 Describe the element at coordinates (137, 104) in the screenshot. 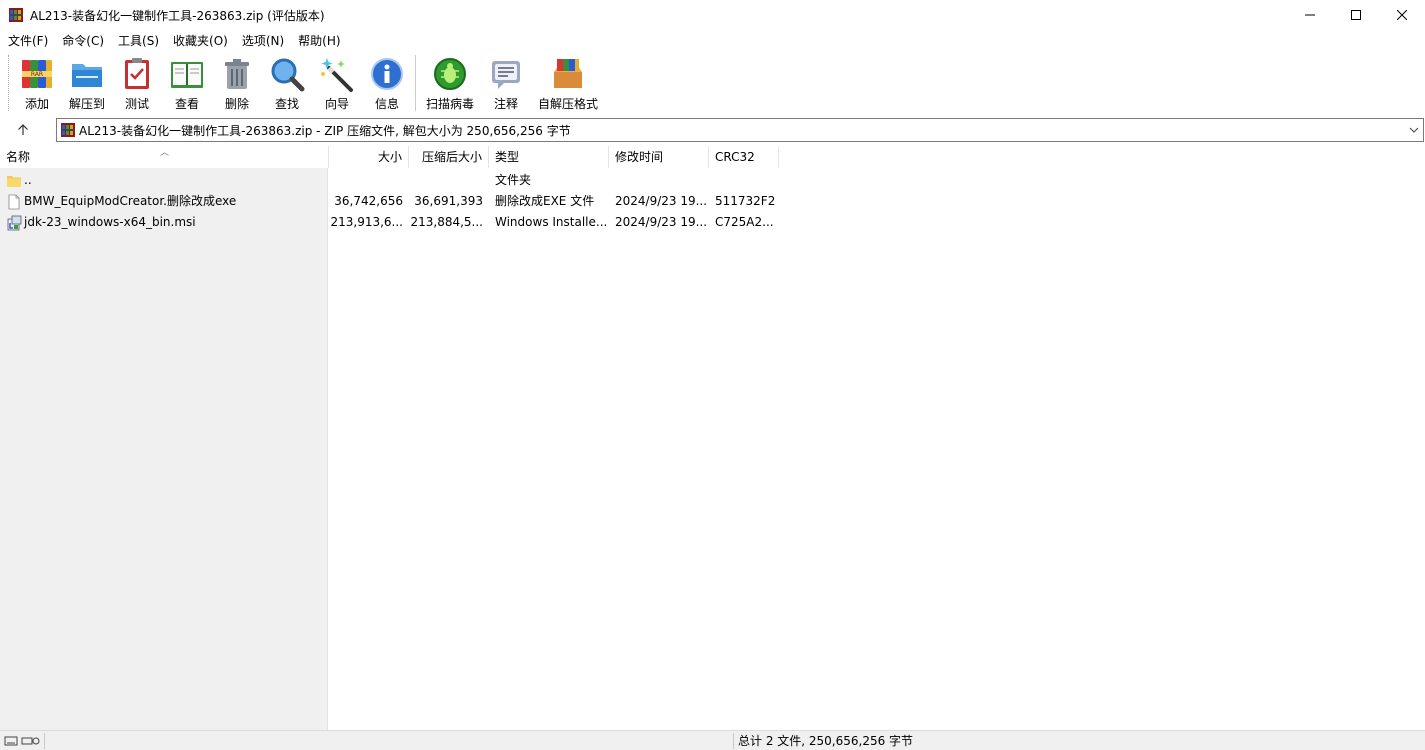

I see `test-label: 测试` at that location.